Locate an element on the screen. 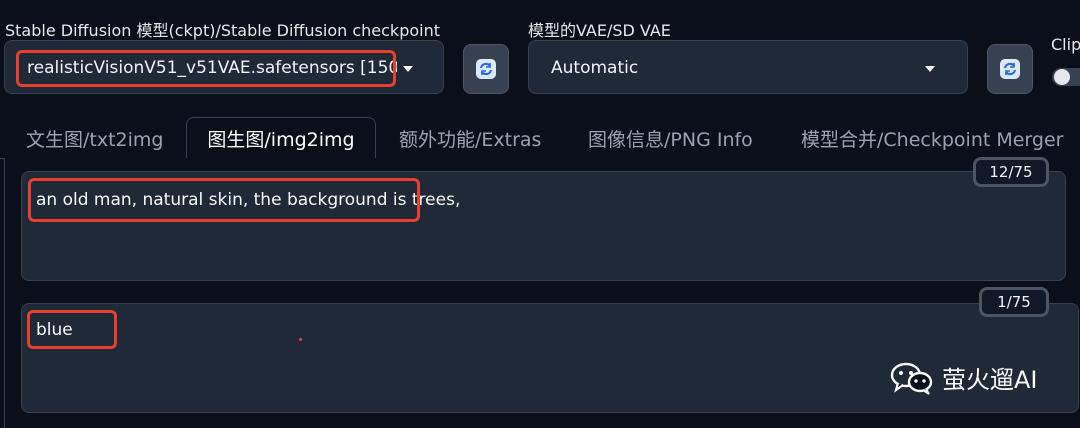  watermark: 萤火遛AI is located at coordinates (964, 377).